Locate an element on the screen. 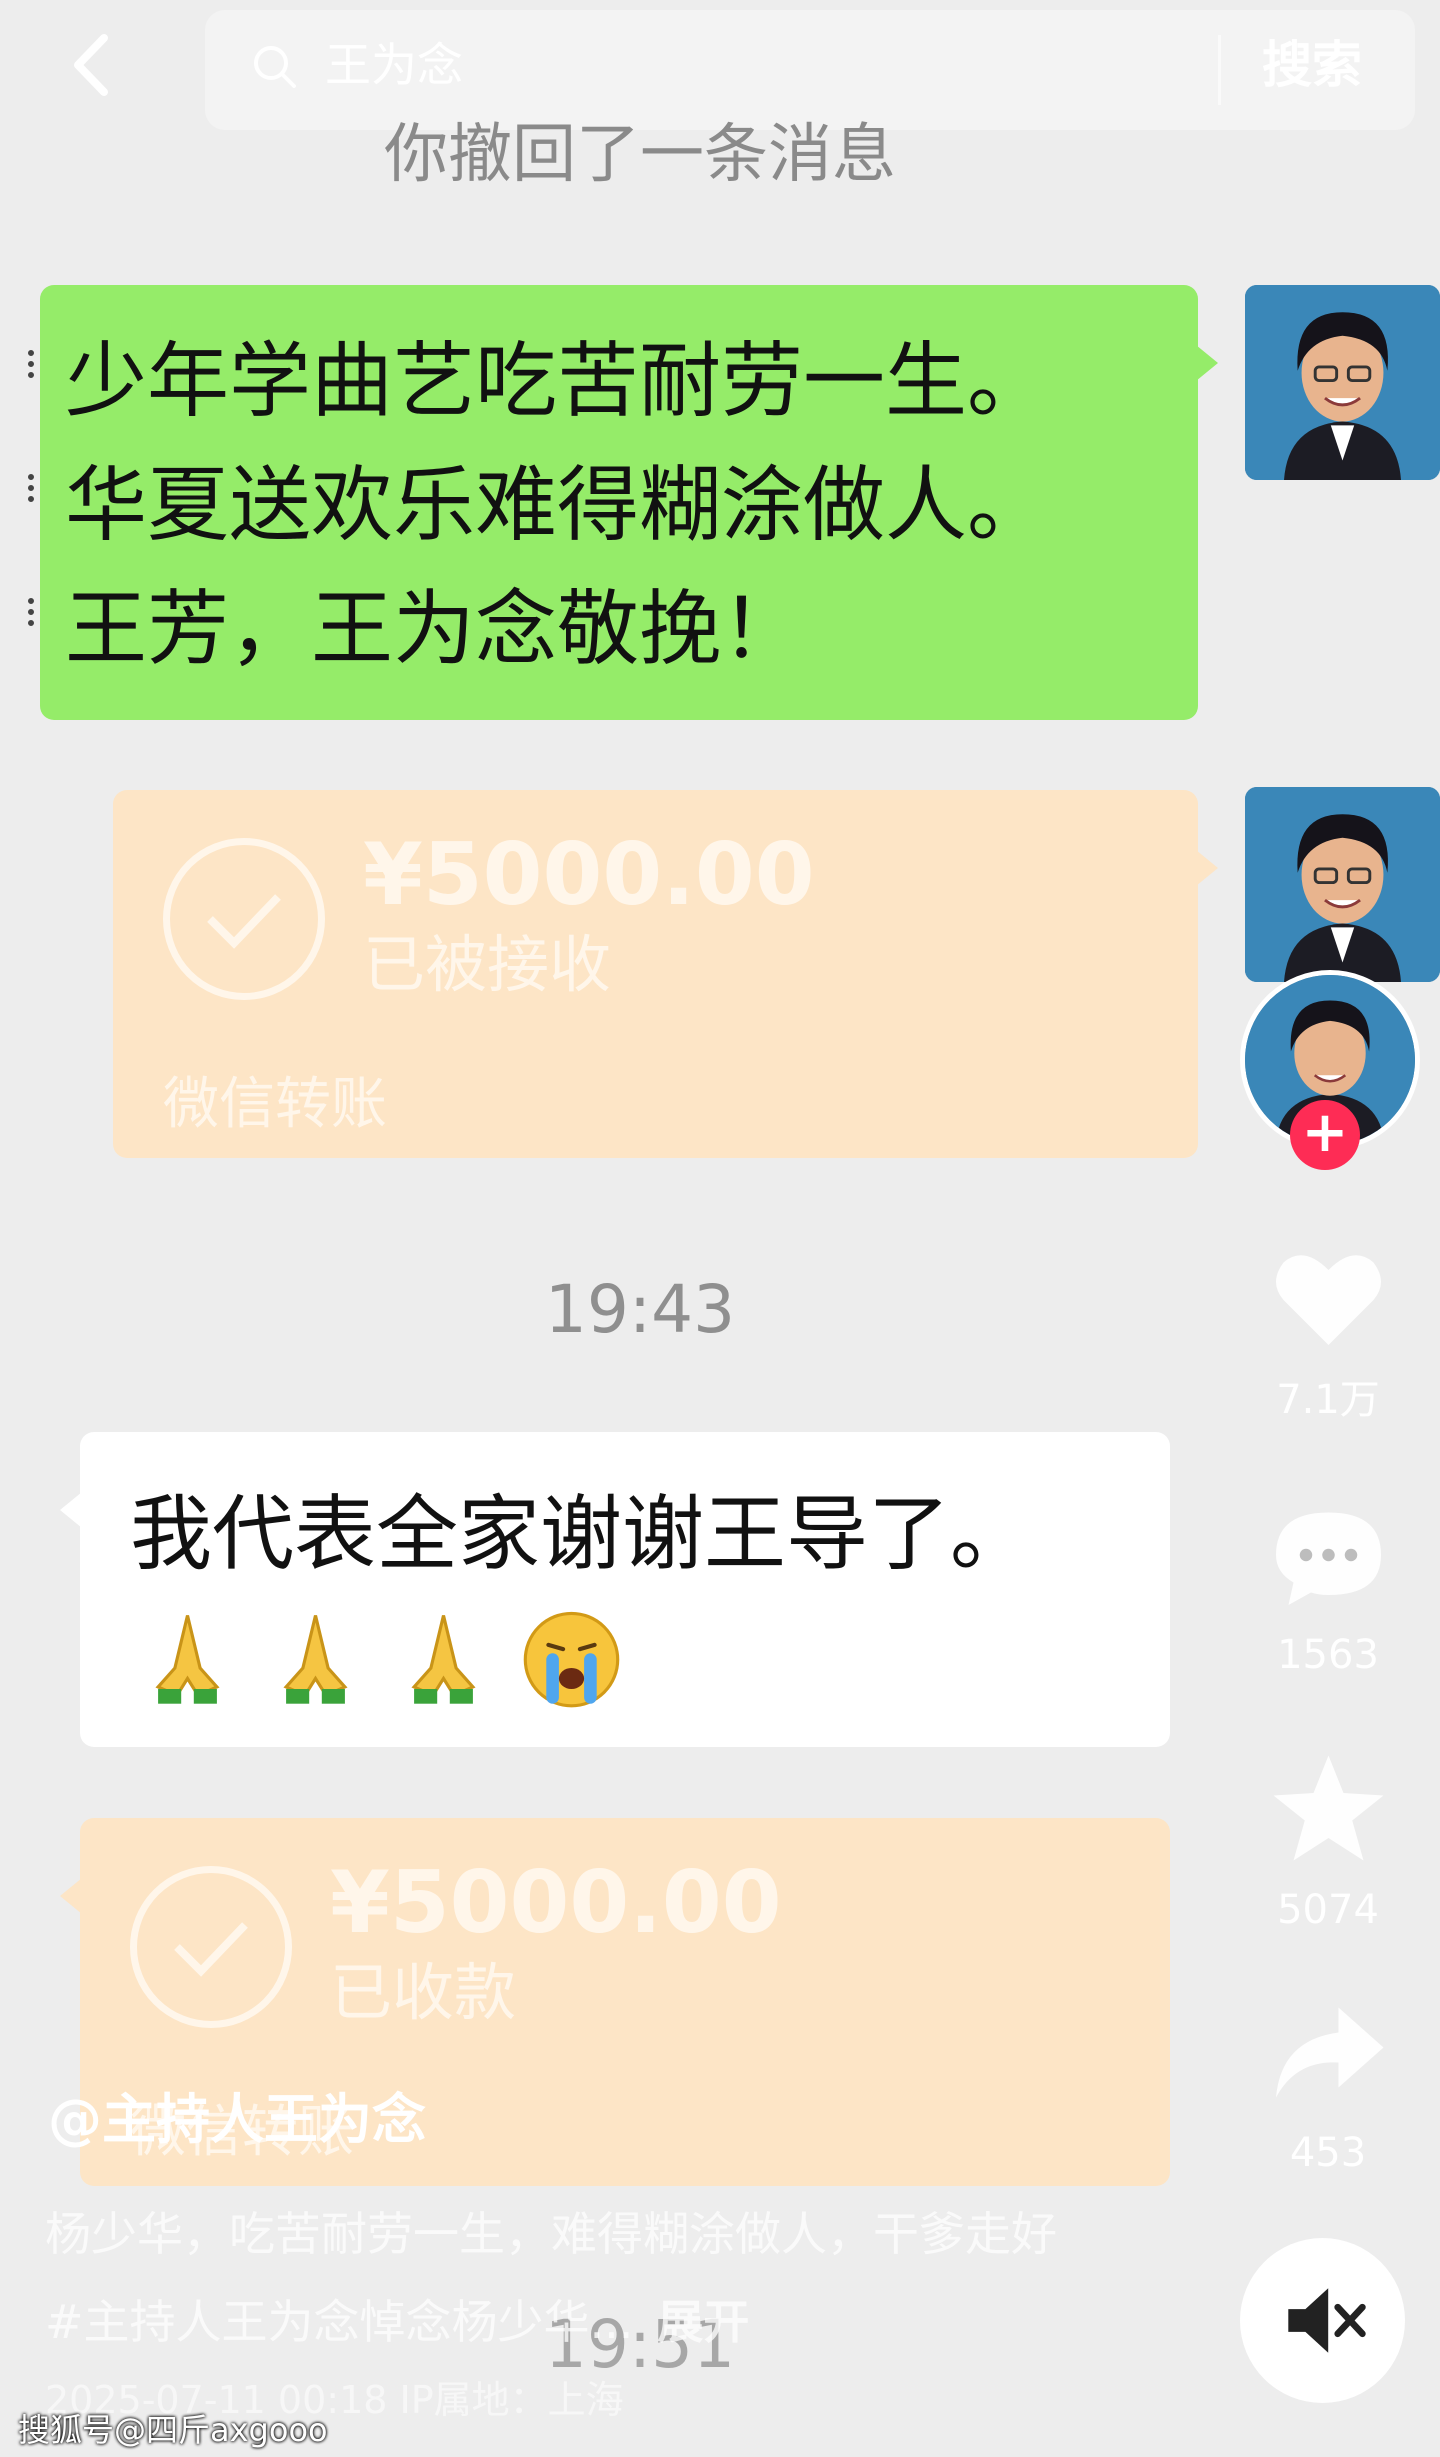 Image resolution: width=1440 pixels, height=2457 pixels. transfer-status: 已收款 is located at coordinates (423, 1992).